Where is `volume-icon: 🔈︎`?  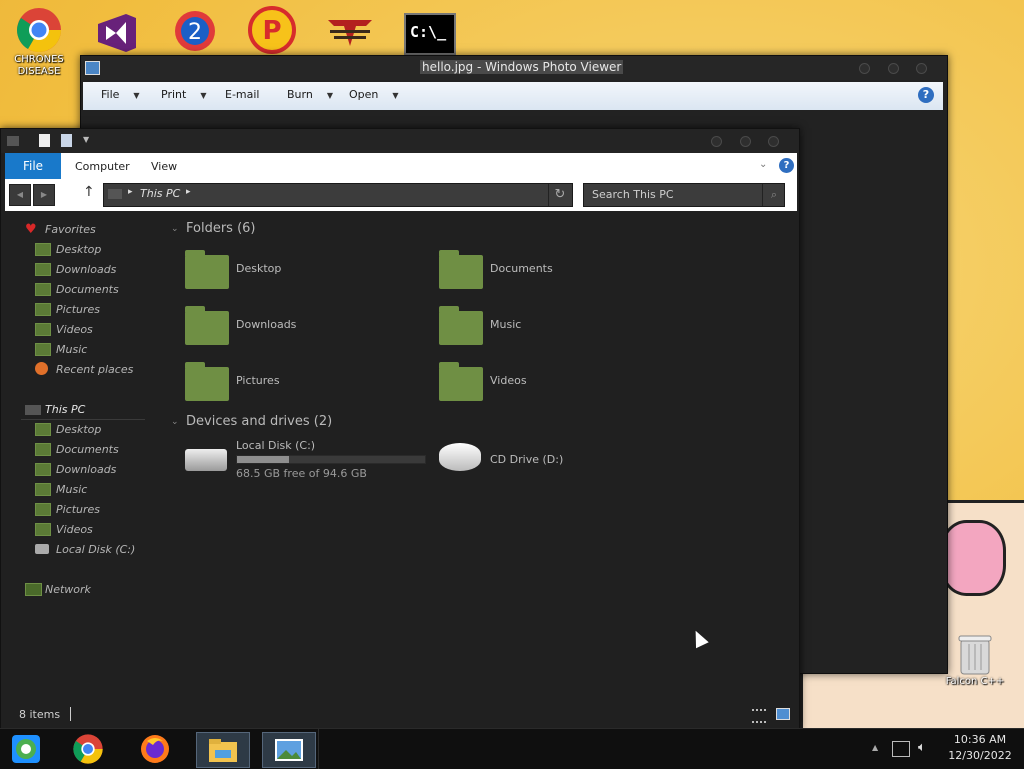 volume-icon: 🔈︎ is located at coordinates (922, 747).